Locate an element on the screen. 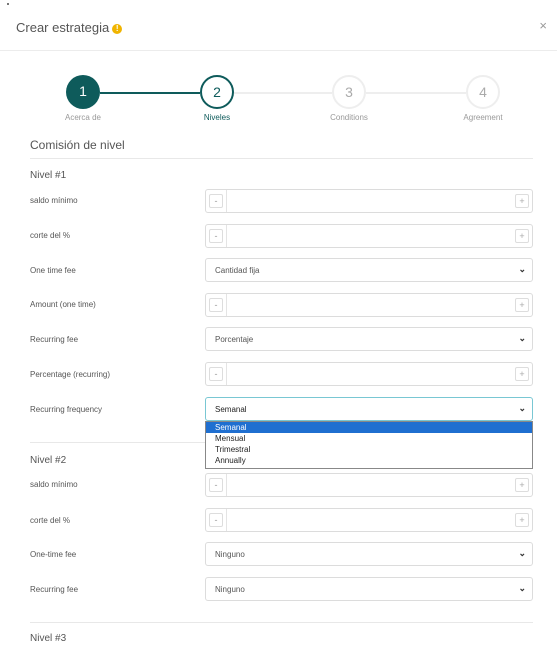 The width and height of the screenshot is (557, 654). step-1-label: Acerca de is located at coordinates (83, 117).